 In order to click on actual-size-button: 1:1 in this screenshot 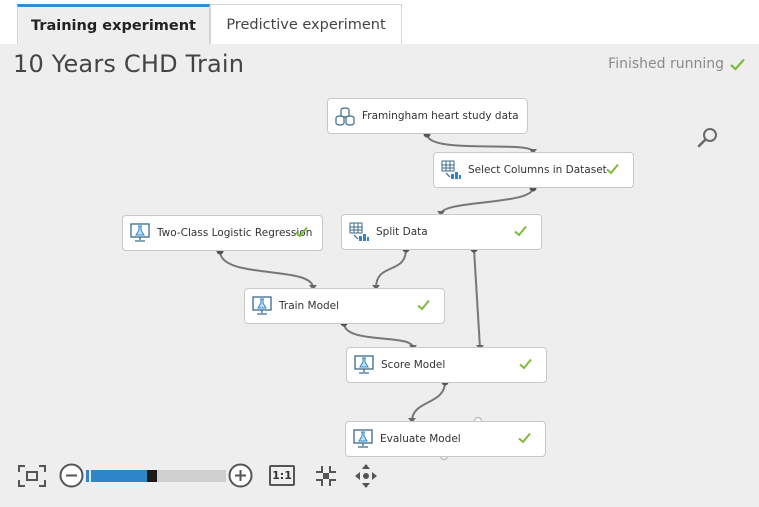, I will do `click(282, 475)`.